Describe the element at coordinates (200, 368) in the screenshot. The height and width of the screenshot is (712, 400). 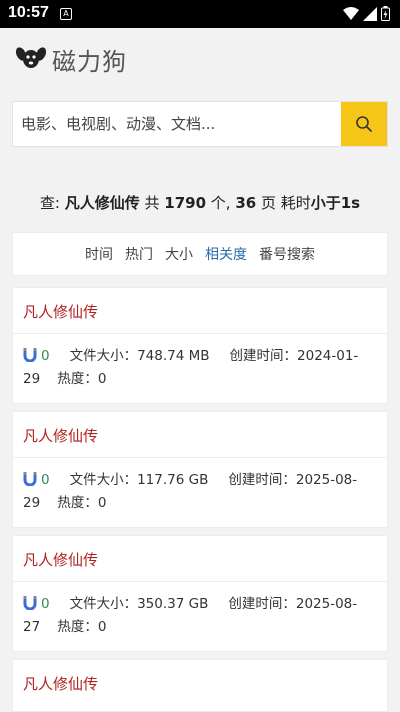
I see `result-meta: 0 文件大小：748.74 MB 创建时间：2024-01-29 热度：0` at that location.